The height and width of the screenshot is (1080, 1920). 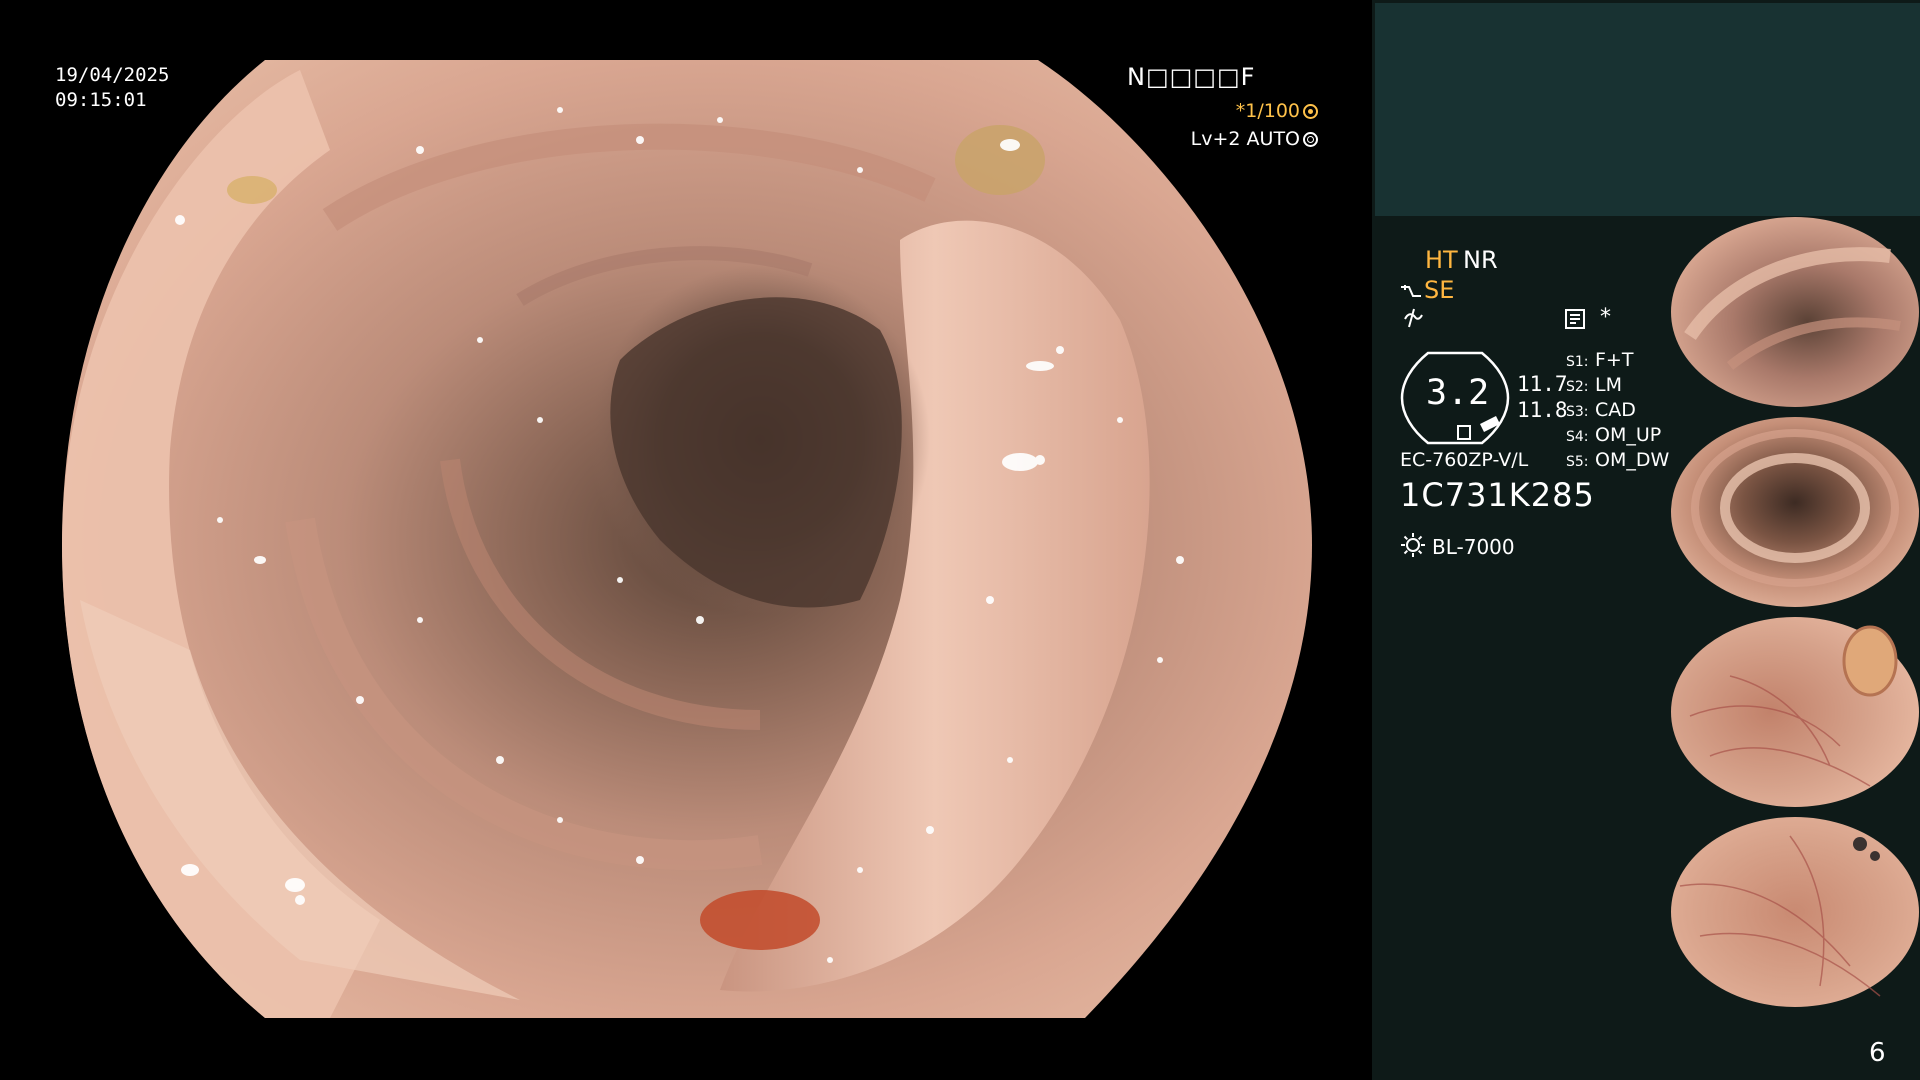 I want to click on light-source: BL-7000, so click(x=1457, y=545).